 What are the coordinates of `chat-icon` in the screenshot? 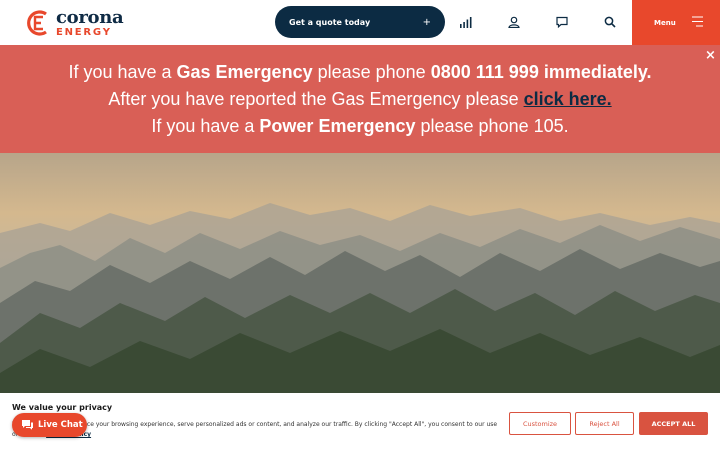 It's located at (27, 425).